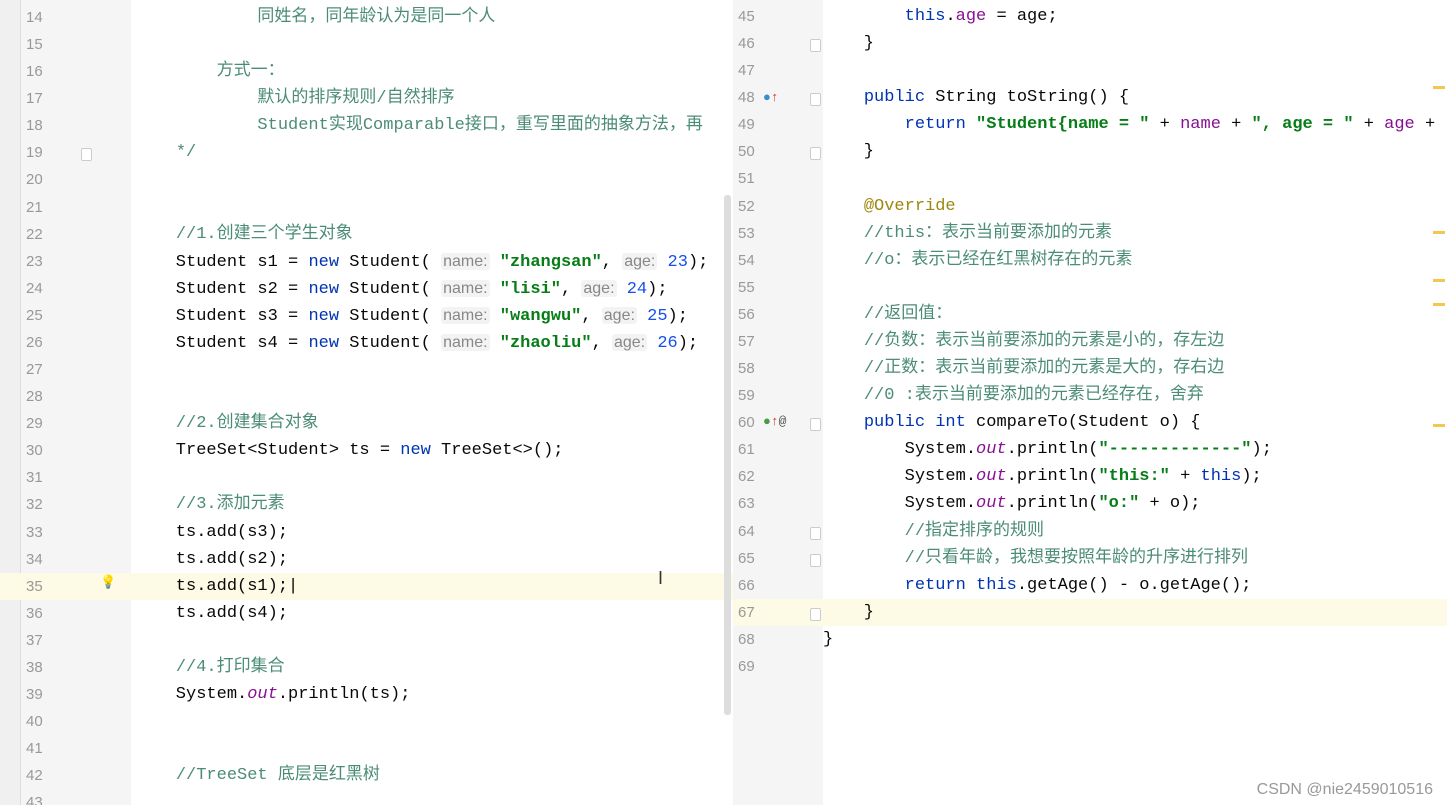 This screenshot has height=805, width=1447. What do you see at coordinates (366, 179) in the screenshot?
I see `code-line: 20` at bounding box center [366, 179].